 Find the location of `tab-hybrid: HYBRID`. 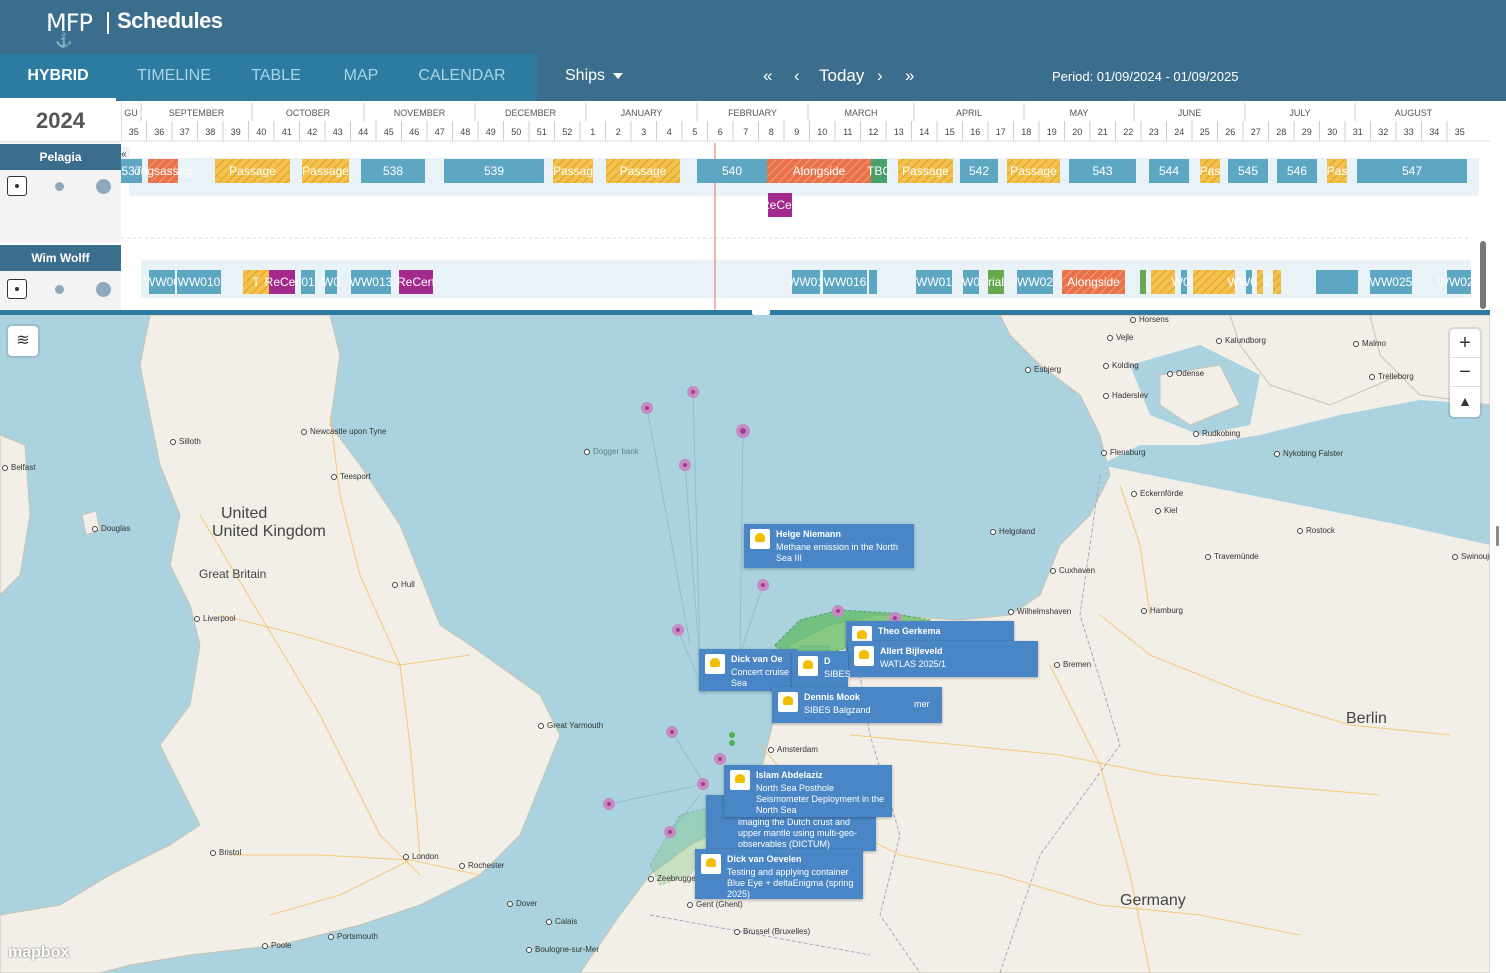

tab-hybrid: HYBRID is located at coordinates (58, 77).